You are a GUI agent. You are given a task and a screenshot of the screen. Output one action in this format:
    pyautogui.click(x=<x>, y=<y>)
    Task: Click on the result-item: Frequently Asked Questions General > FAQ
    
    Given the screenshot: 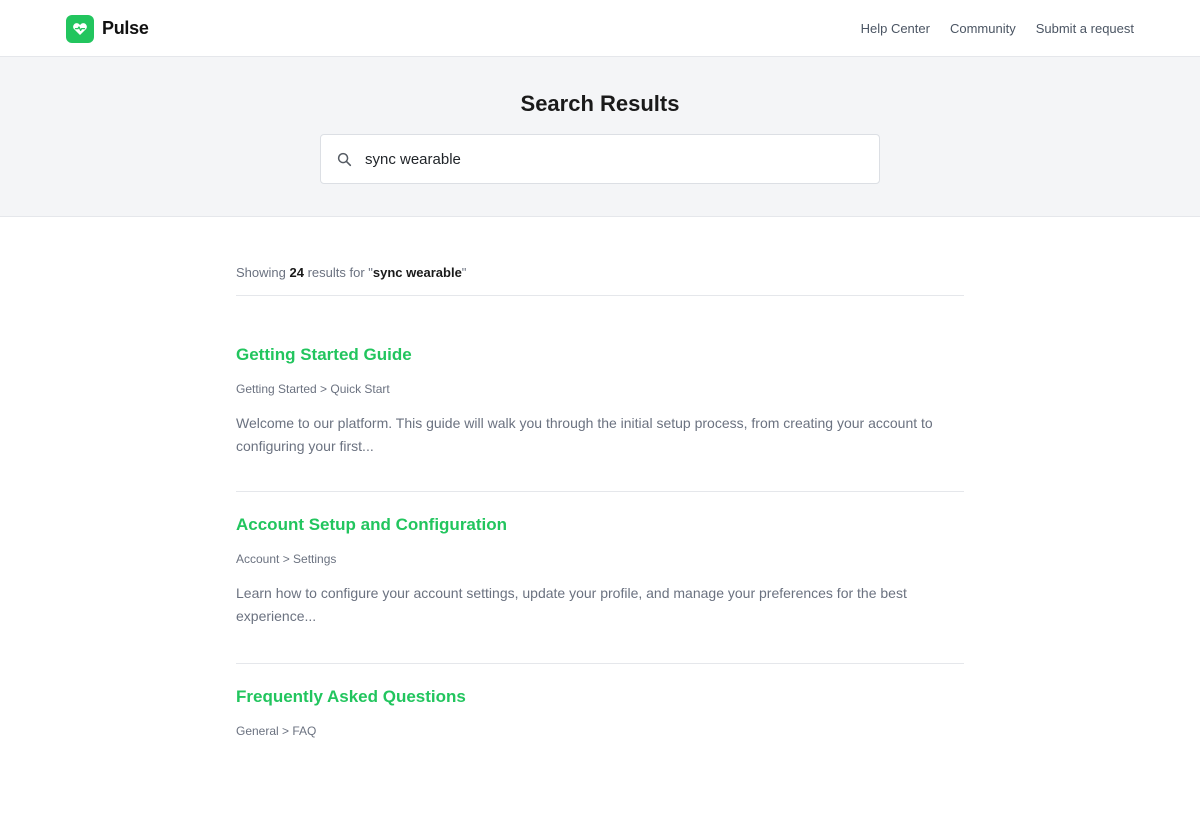 What is the action you would take?
    pyautogui.click(x=600, y=750)
    